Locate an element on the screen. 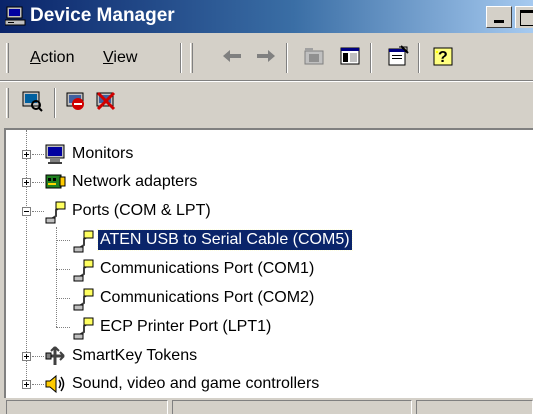 This screenshot has height=414, width=533. action-toolbar is located at coordinates (266, 103).